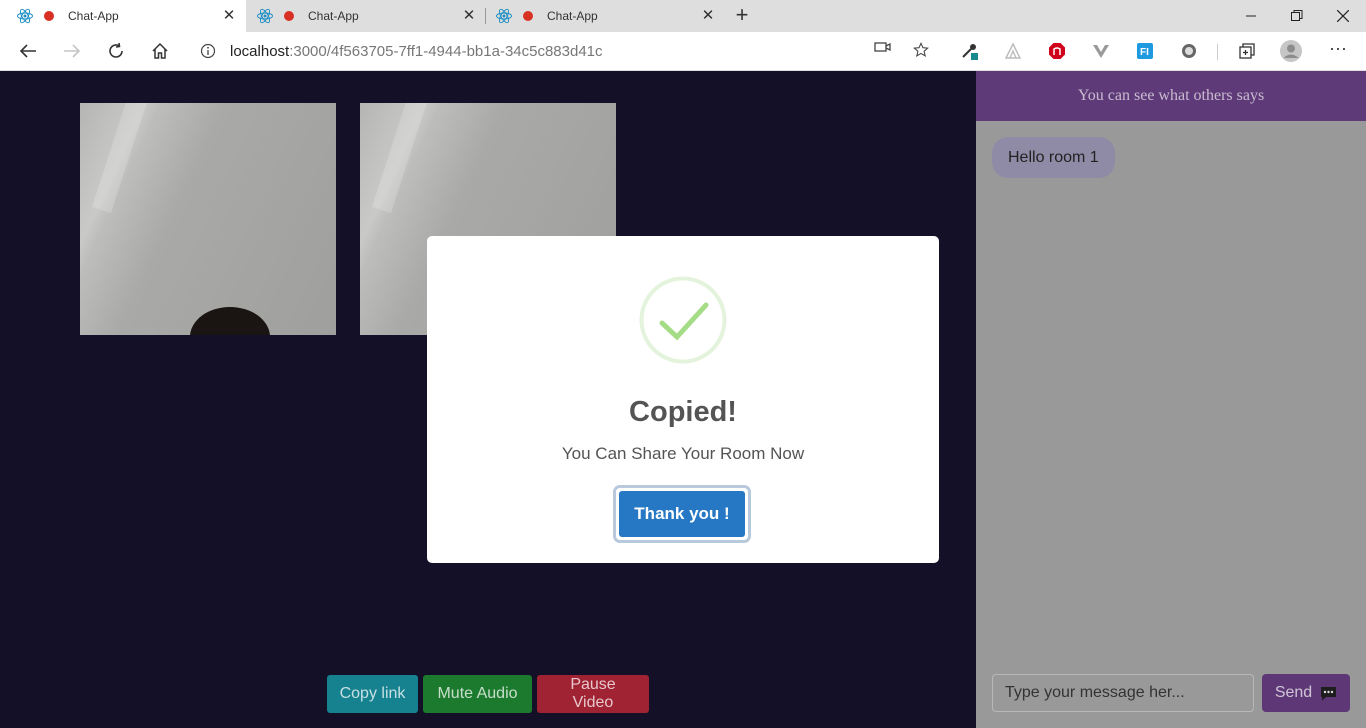 This screenshot has width=1366, height=728. Describe the element at coordinates (602, 16) in the screenshot. I see `browser-tab-3: Chat-App ✕` at that location.